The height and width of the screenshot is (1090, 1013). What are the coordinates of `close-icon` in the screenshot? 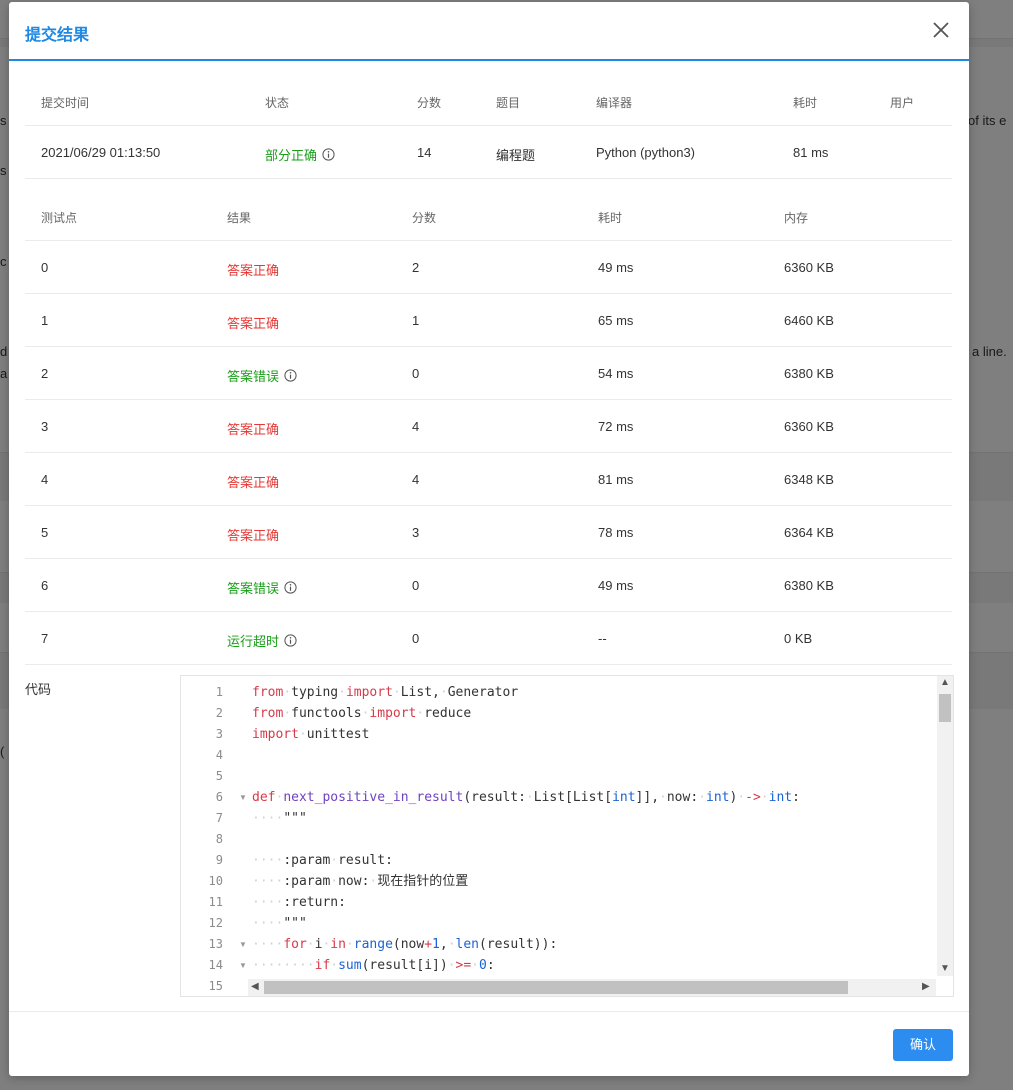 It's located at (941, 30).